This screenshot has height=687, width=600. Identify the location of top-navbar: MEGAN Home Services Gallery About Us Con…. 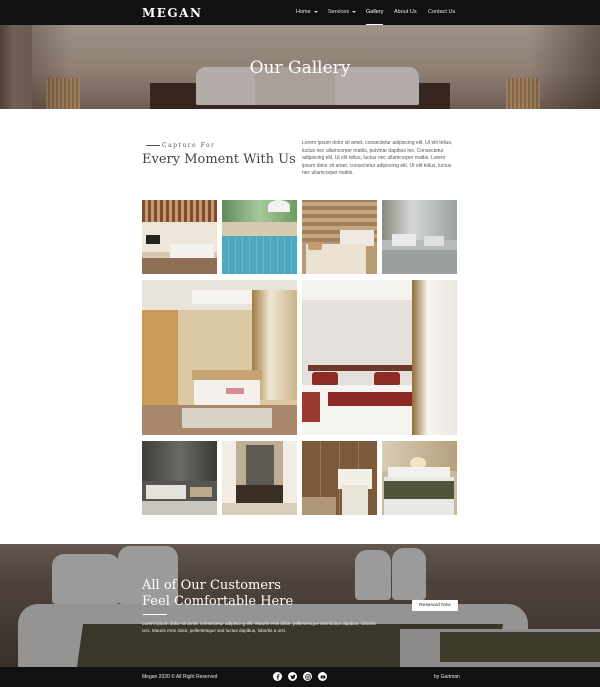
(300, 12).